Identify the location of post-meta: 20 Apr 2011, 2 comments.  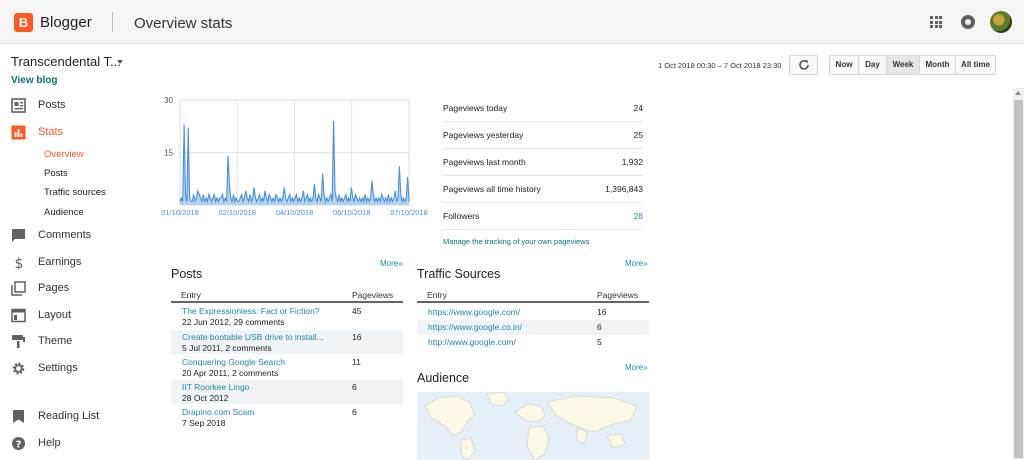
(230, 373).